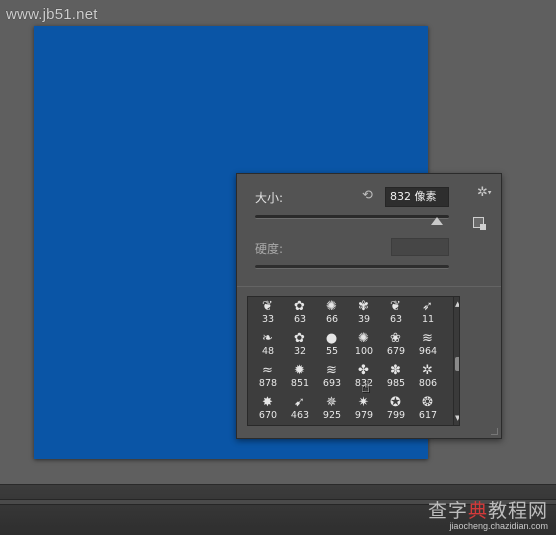 The width and height of the screenshot is (556, 535). I want to click on brush-size-label: 463, so click(300, 415).